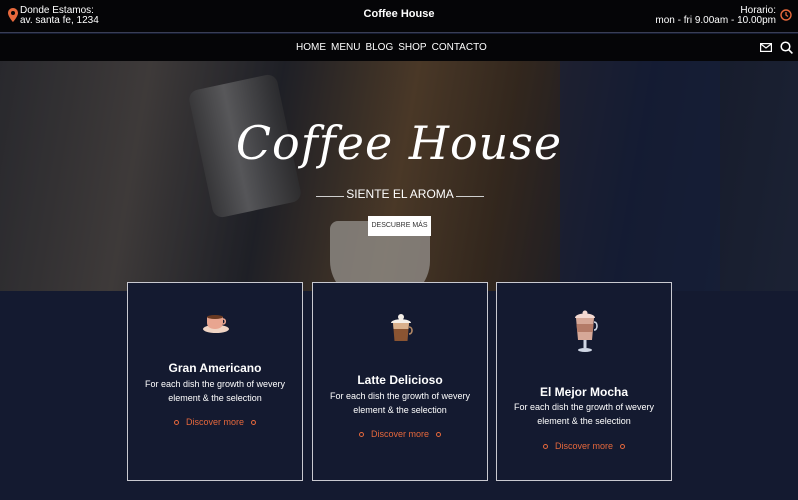 The width and height of the screenshot is (798, 500). Describe the element at coordinates (412, 47) in the screenshot. I see `nav-item-shop: SHOP` at that location.